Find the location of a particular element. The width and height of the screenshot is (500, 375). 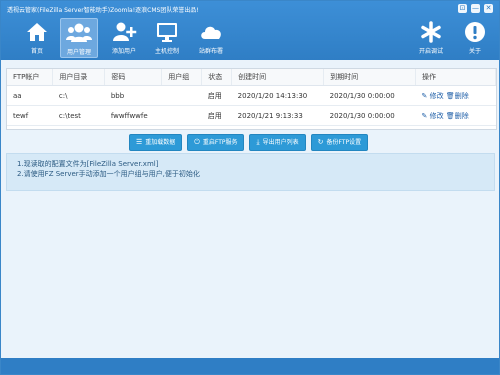

col-header-group: 用户组 is located at coordinates (182, 77).